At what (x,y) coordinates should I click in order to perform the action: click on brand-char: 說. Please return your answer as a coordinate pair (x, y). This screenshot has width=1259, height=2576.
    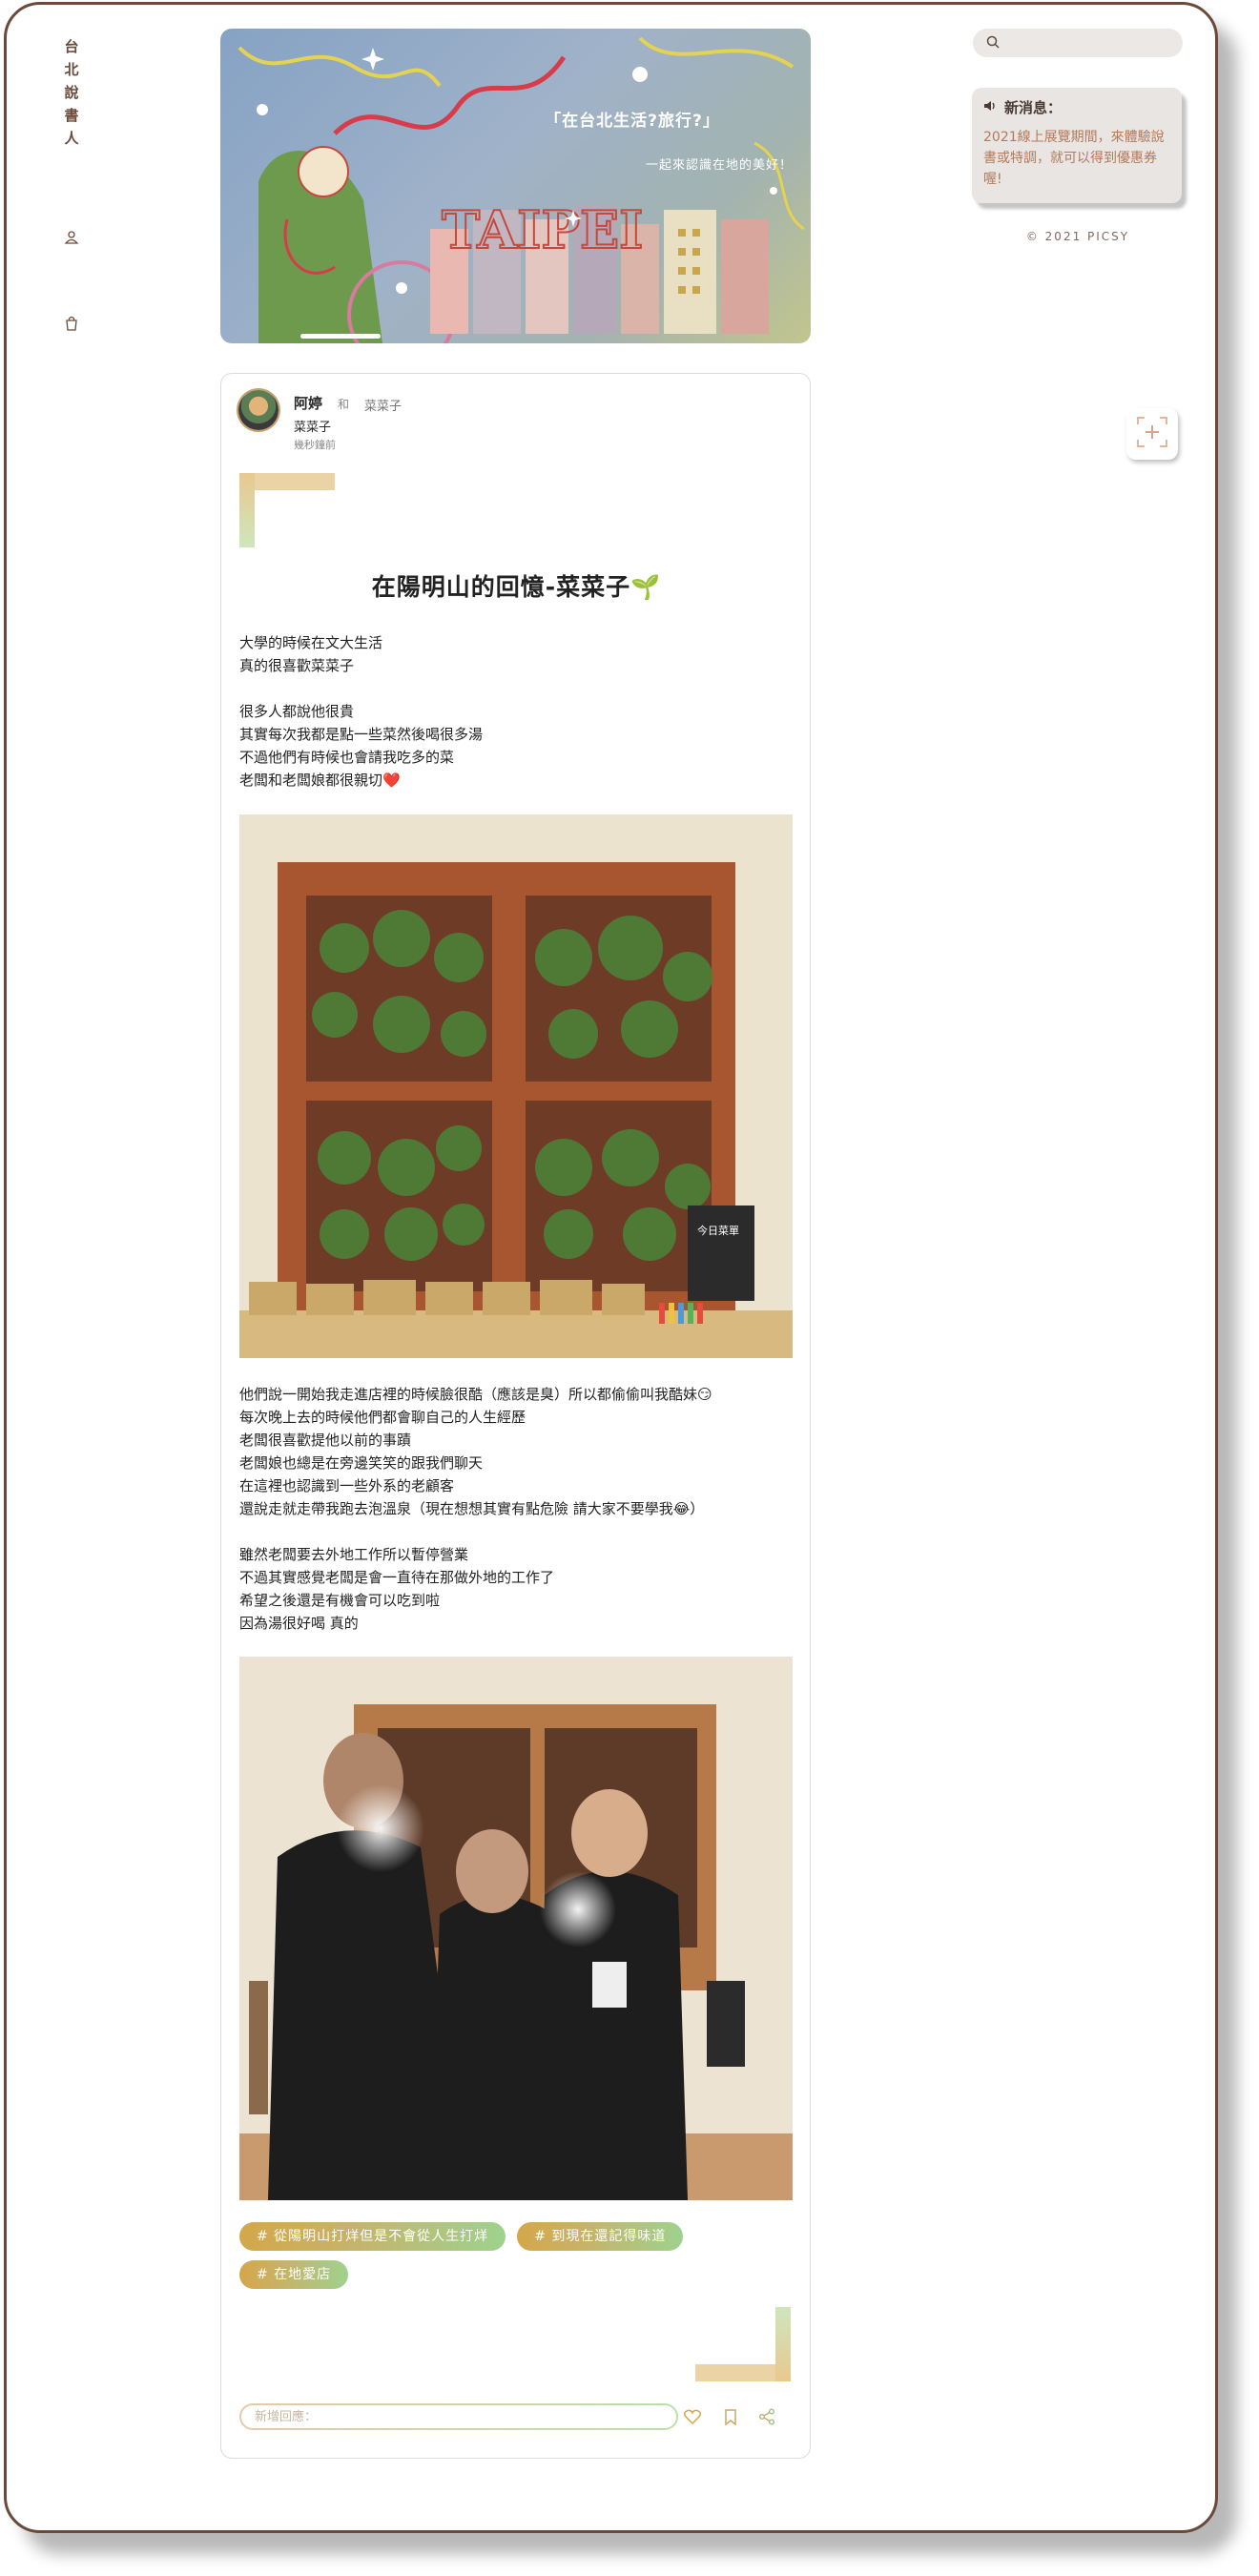
    Looking at the image, I should click on (71, 92).